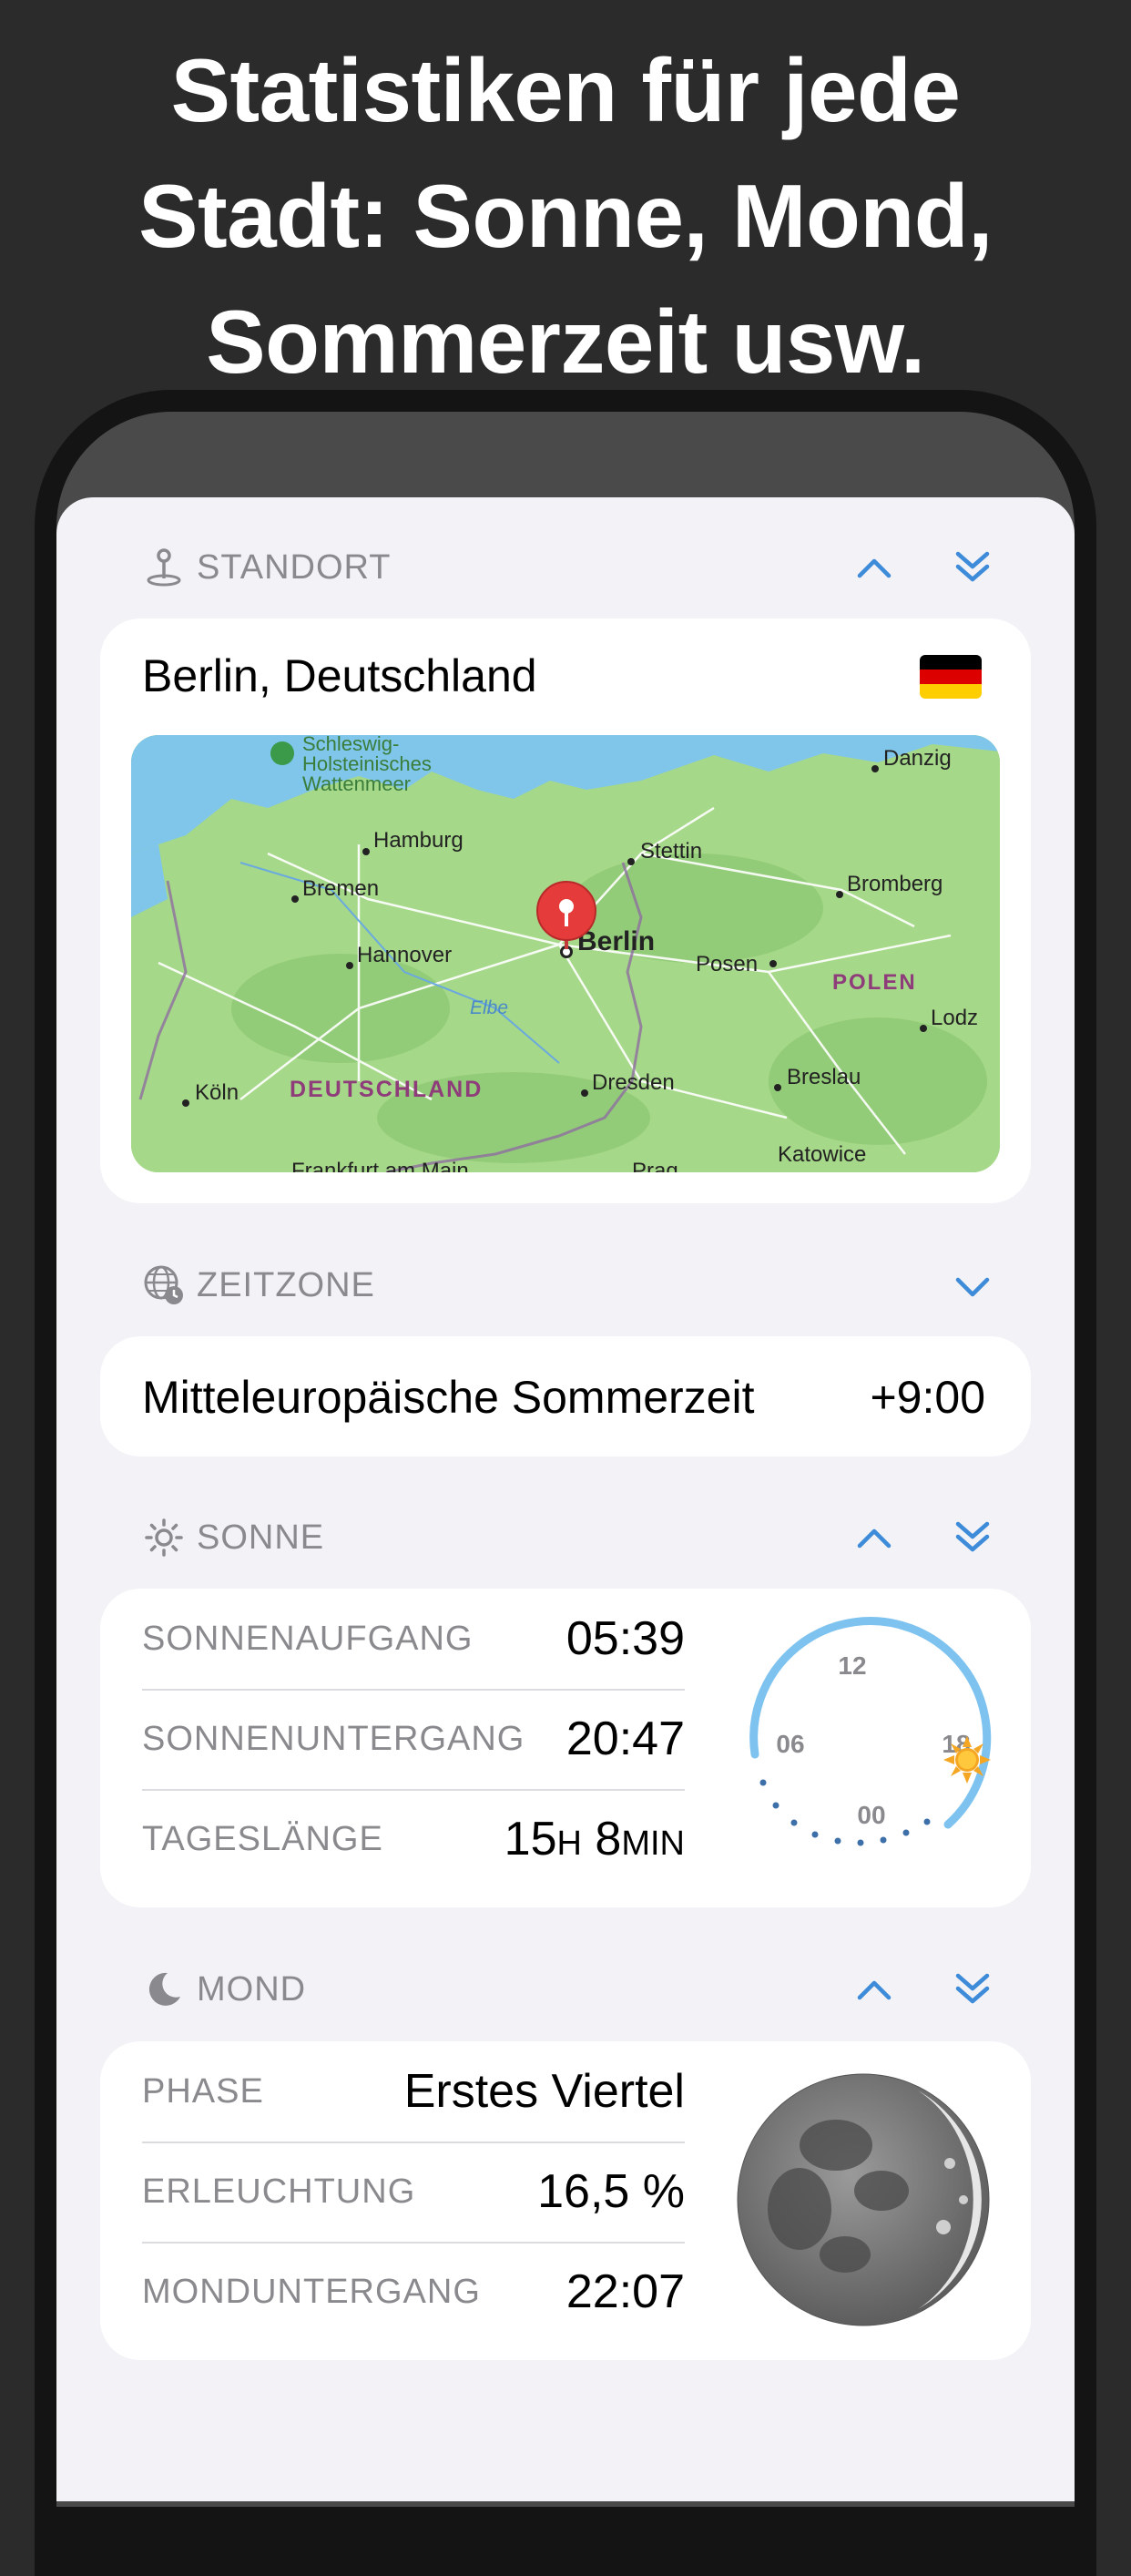  Describe the element at coordinates (295, 567) in the screenshot. I see `location-section-label: STANDORT` at that location.